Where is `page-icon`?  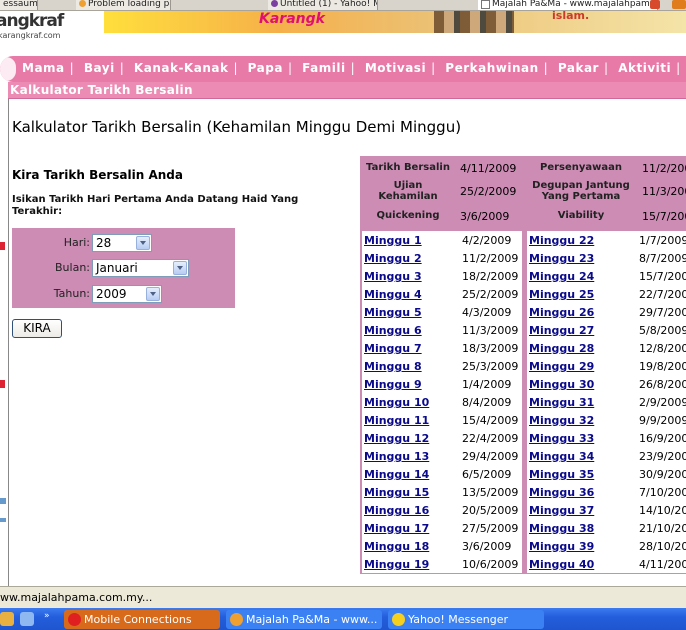
page-icon is located at coordinates (485, 4).